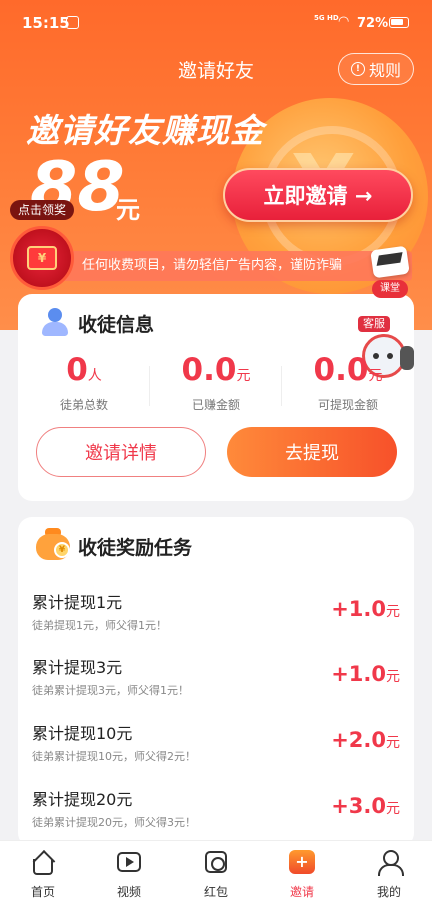  Describe the element at coordinates (301, 892) in the screenshot. I see `tab-label: 邀请` at that location.